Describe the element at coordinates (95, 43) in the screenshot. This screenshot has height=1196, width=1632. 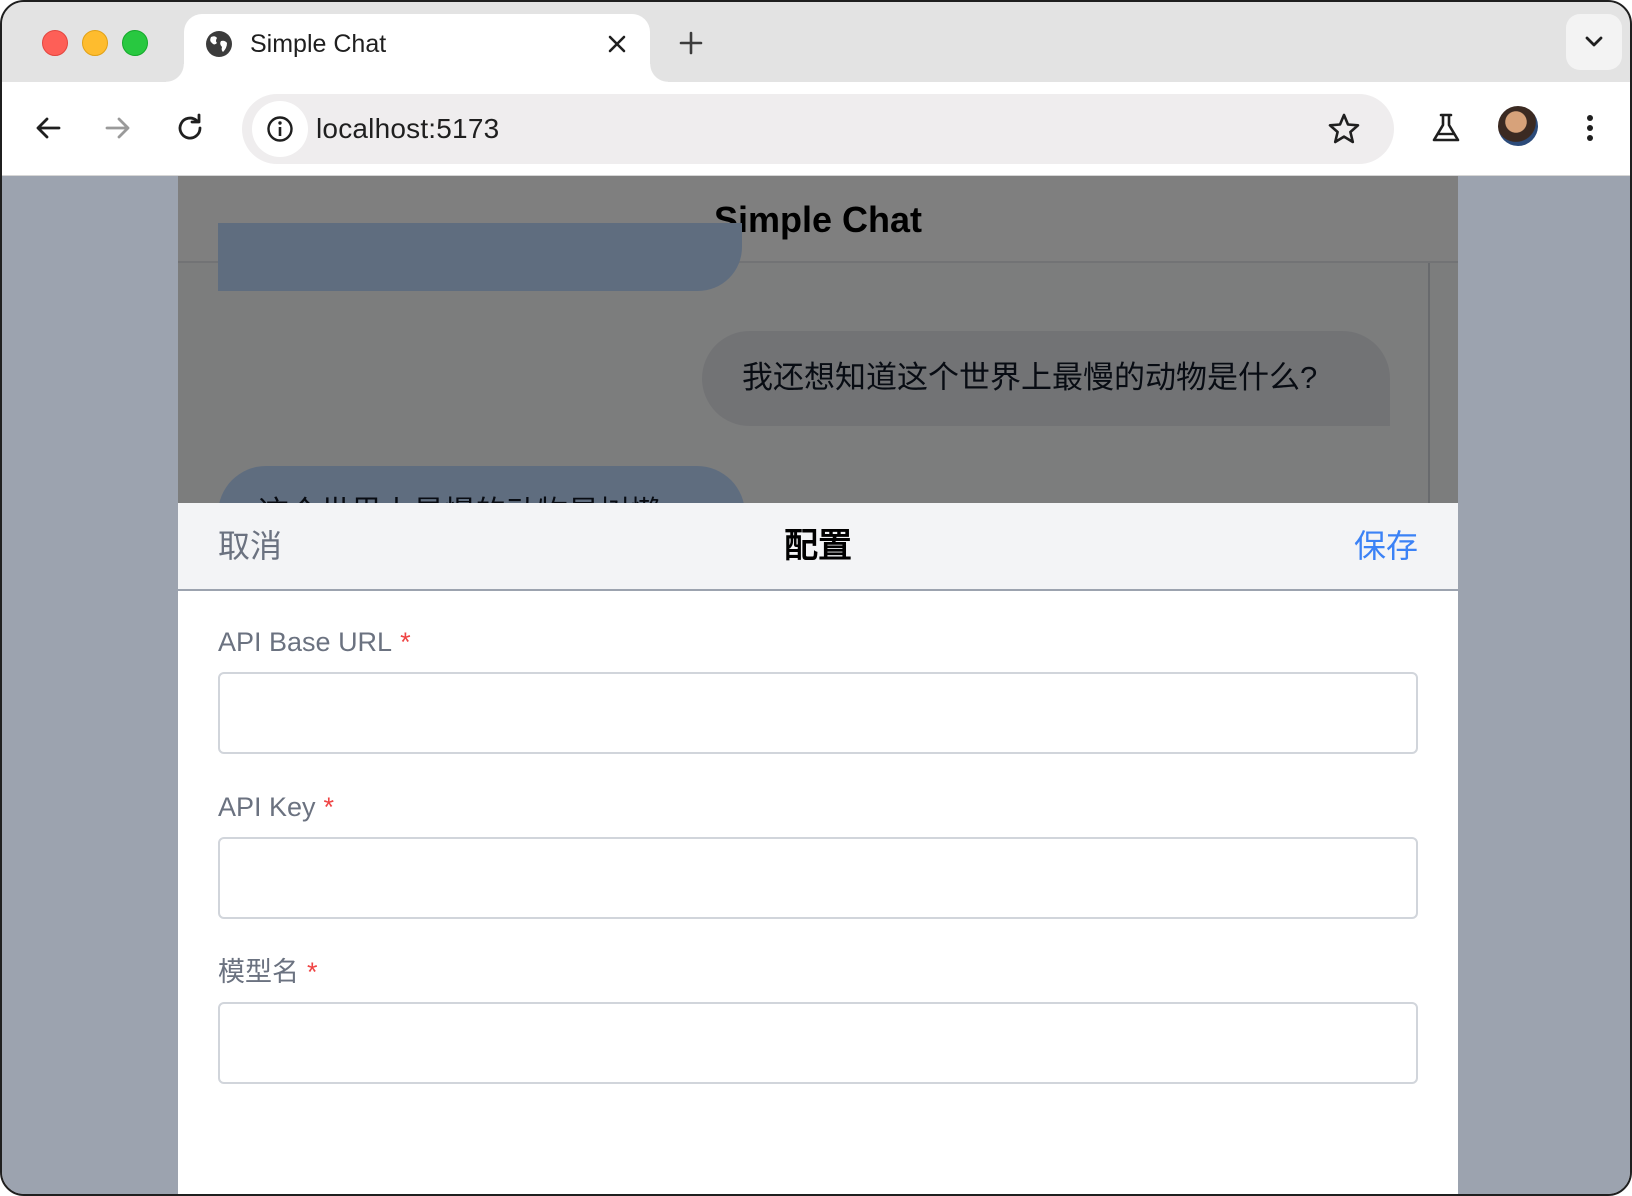
I see `minimize-window-button` at that location.